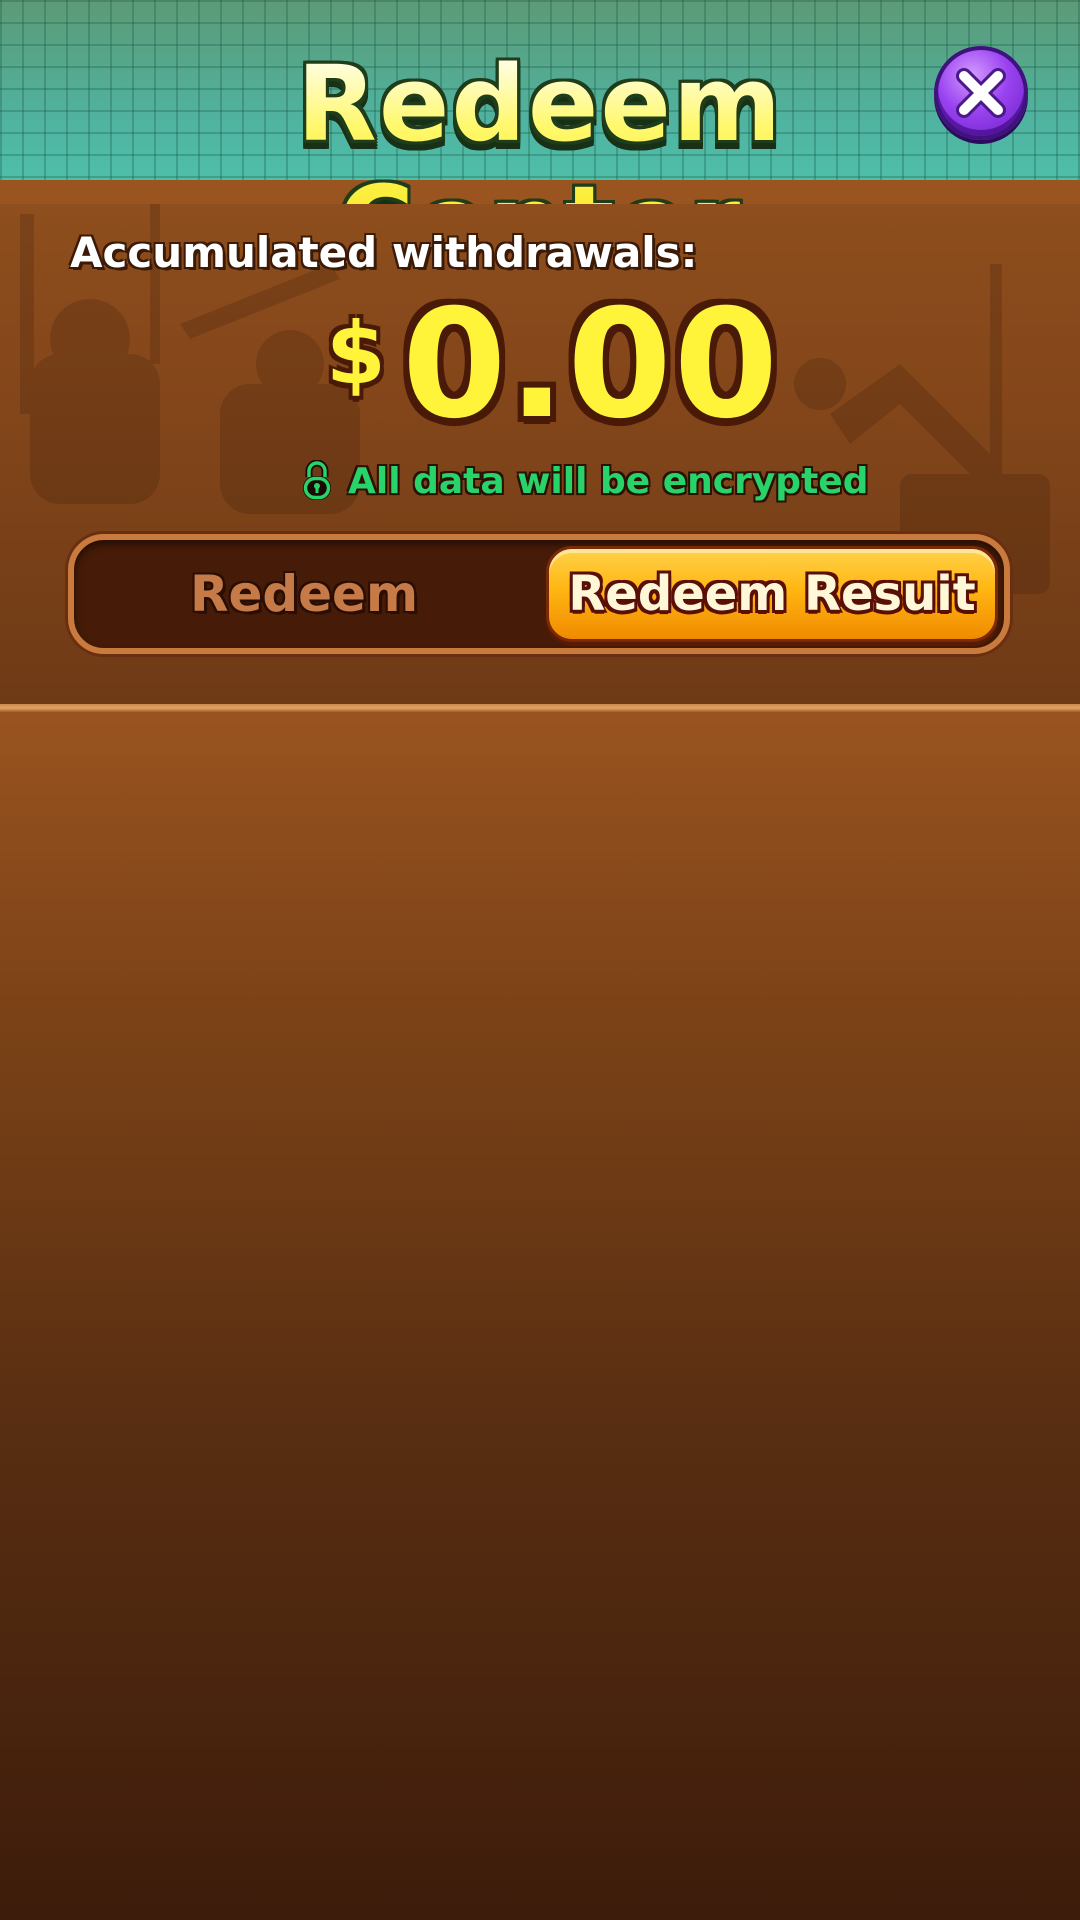  I want to click on close-icon, so click(981, 93).